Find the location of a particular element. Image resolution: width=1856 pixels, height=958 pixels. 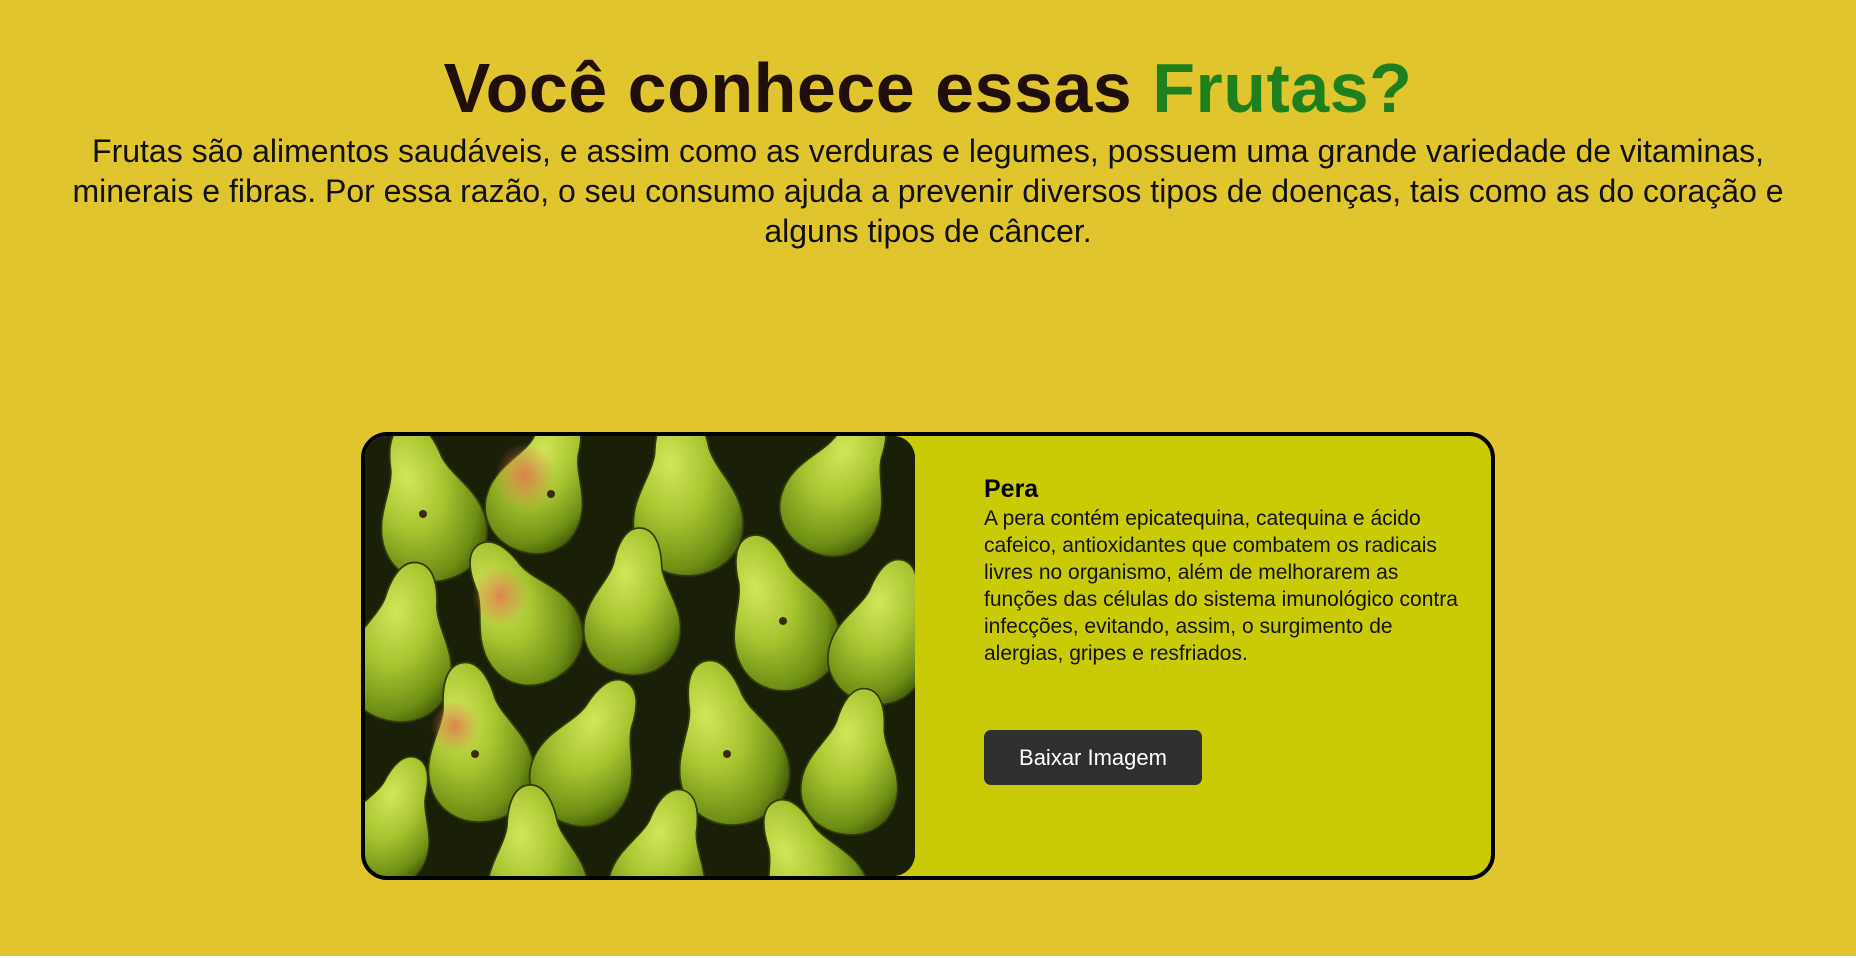

fruit-name: Pera is located at coordinates (1011, 489).